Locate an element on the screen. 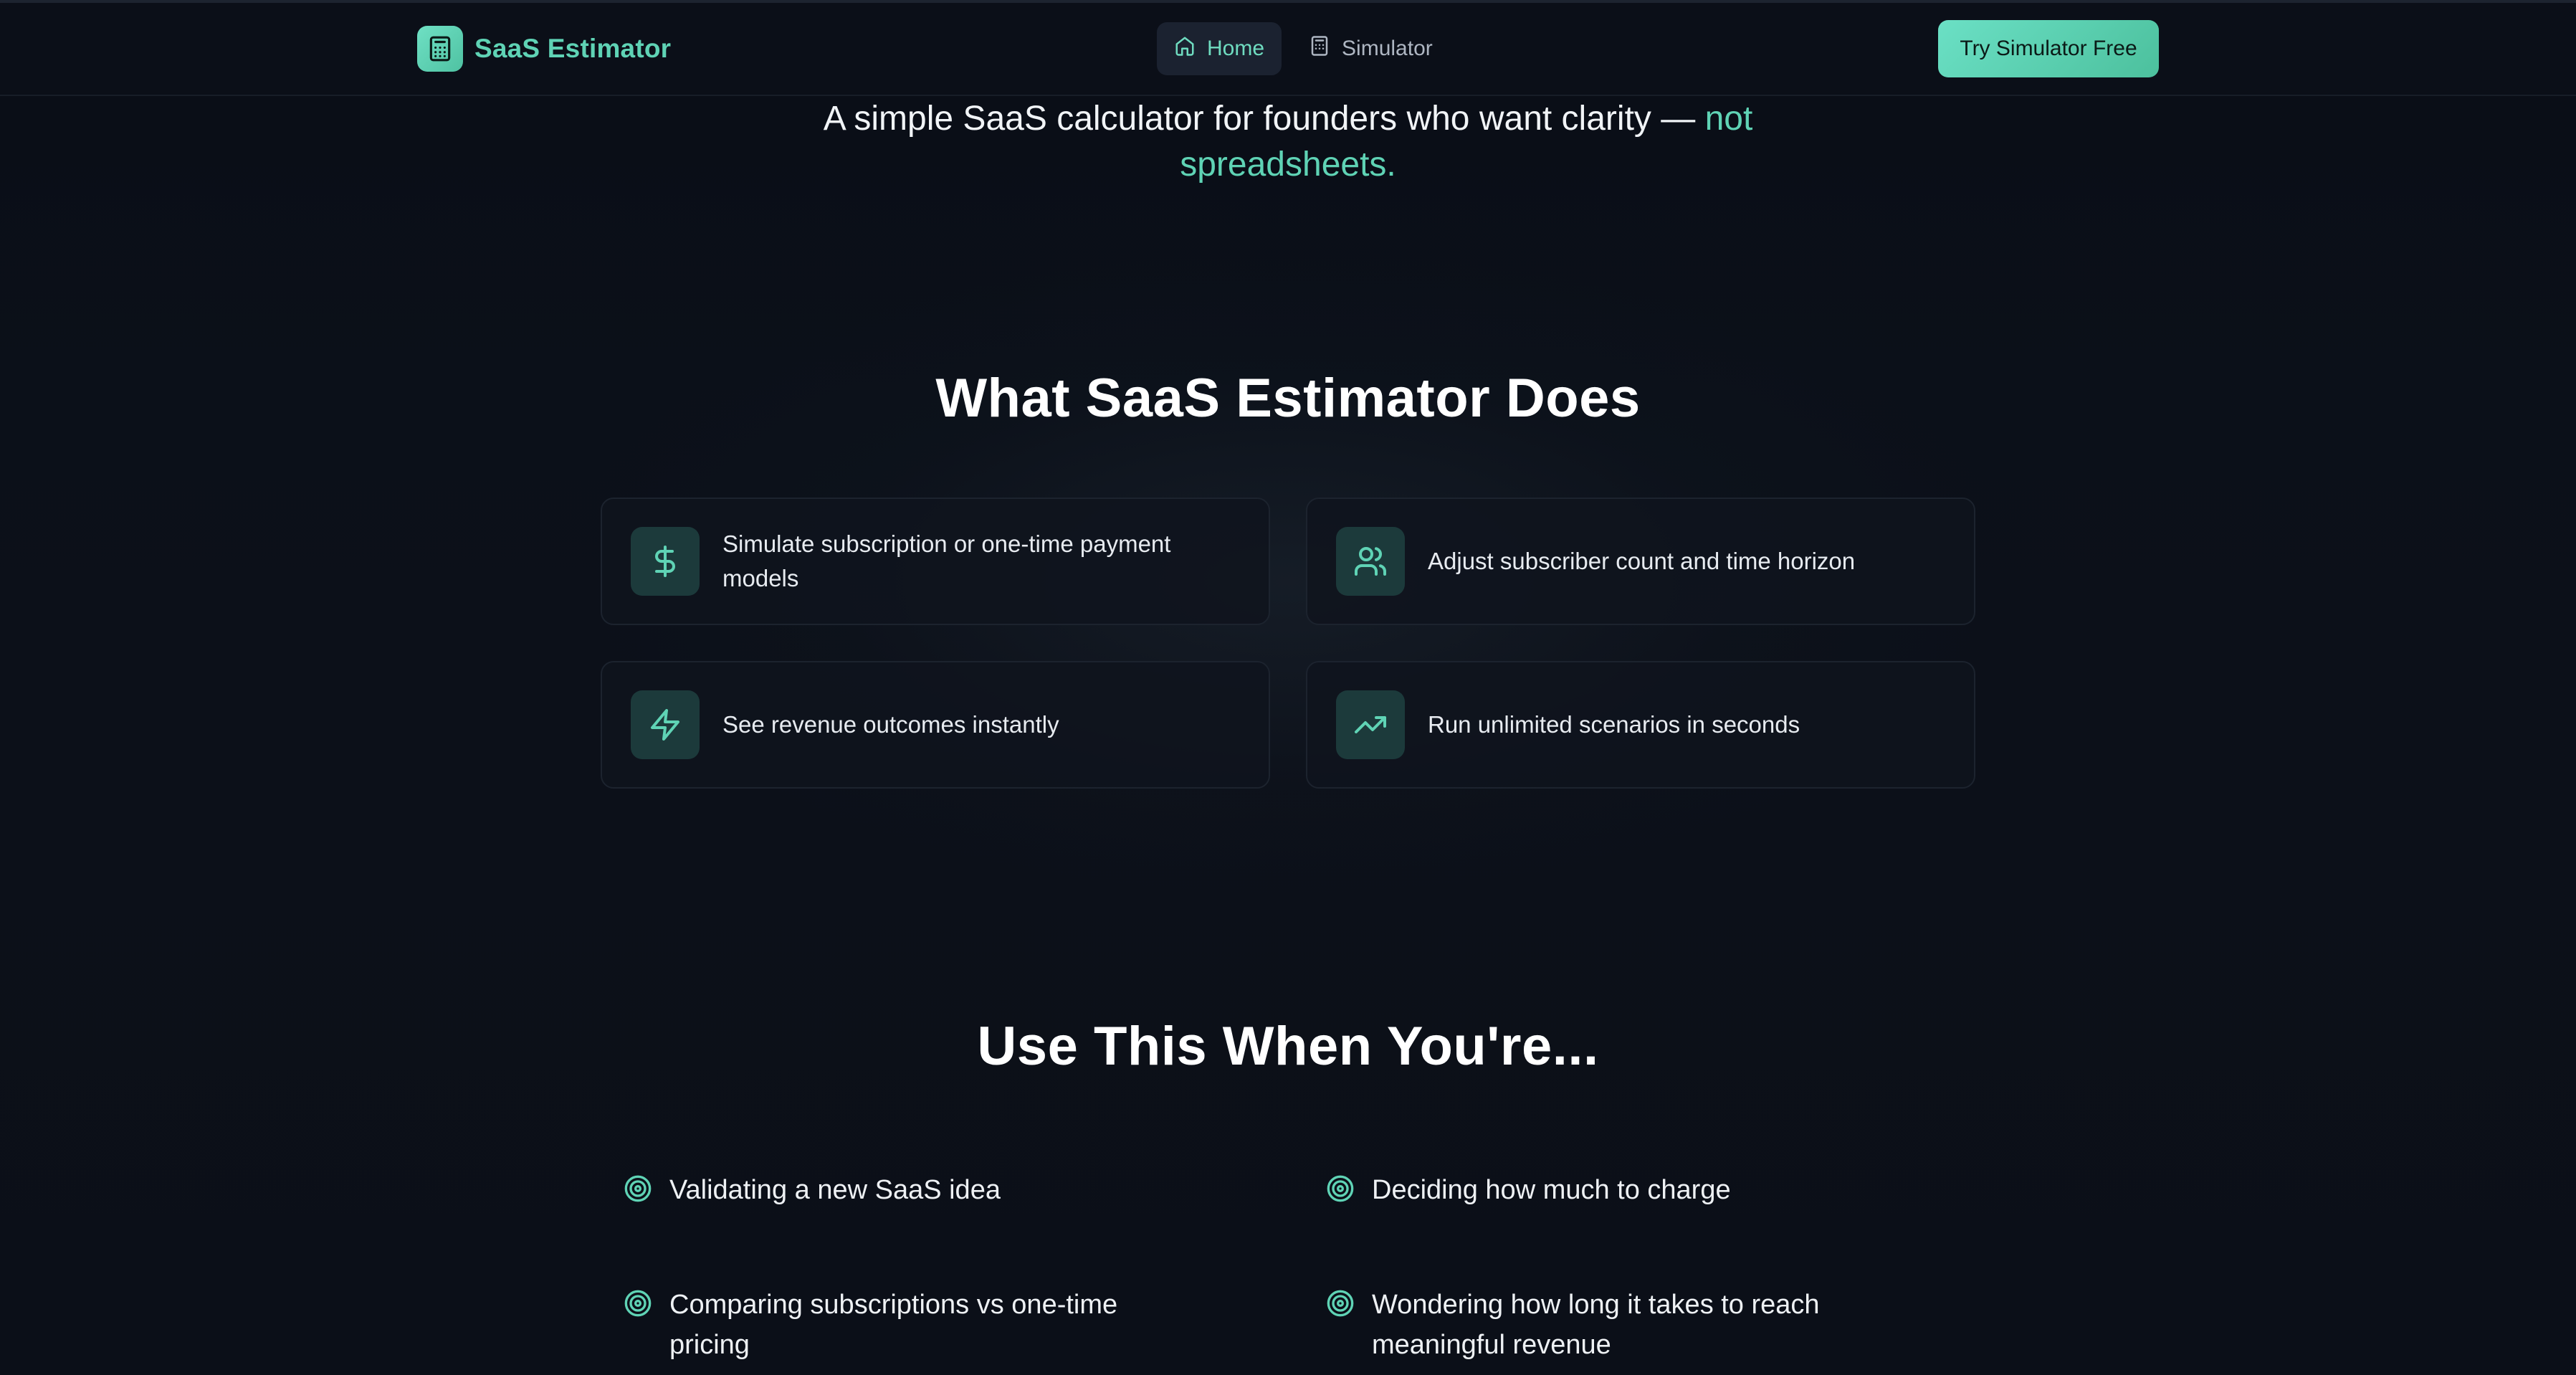 The image size is (2576, 1375). feature-card: Run unlimited scenarios in seconds is located at coordinates (1640, 725).